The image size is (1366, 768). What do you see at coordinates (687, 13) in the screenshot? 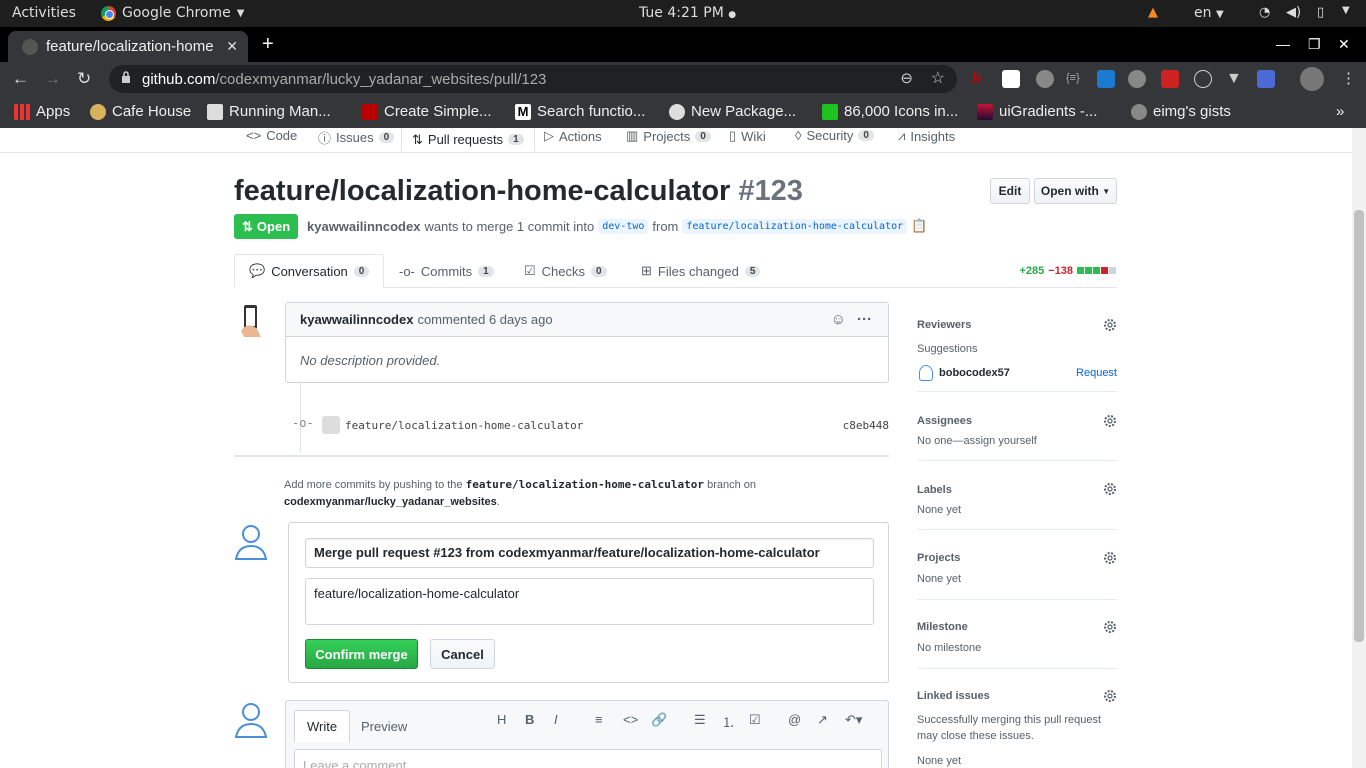
I see `clock: Tue 4:21 PM ●` at bounding box center [687, 13].